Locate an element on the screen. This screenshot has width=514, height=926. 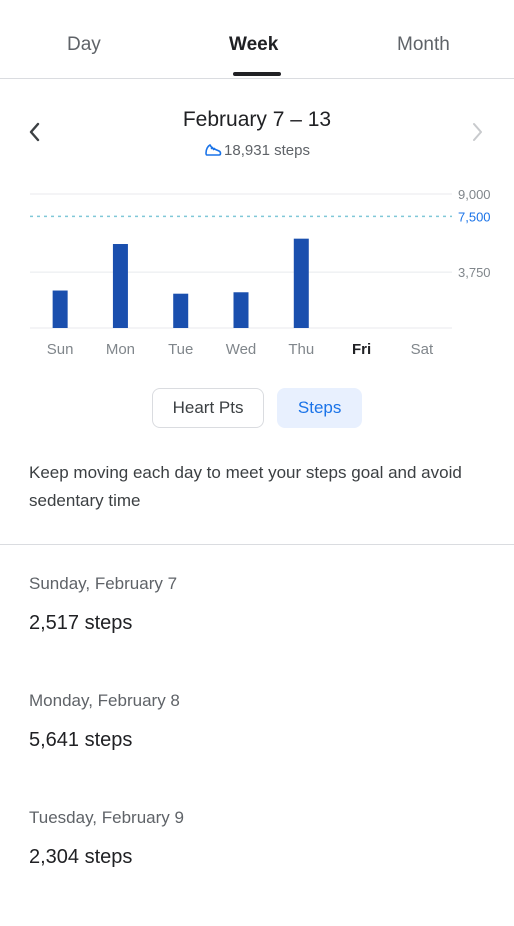
goal-label: 7,500 is located at coordinates (474, 216).